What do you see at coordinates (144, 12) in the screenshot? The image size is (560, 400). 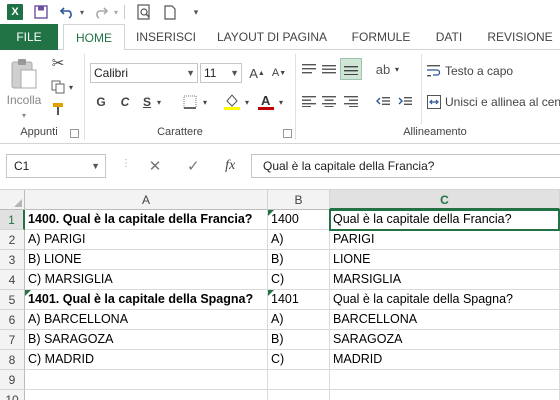 I see `print-preview-icon` at bounding box center [144, 12].